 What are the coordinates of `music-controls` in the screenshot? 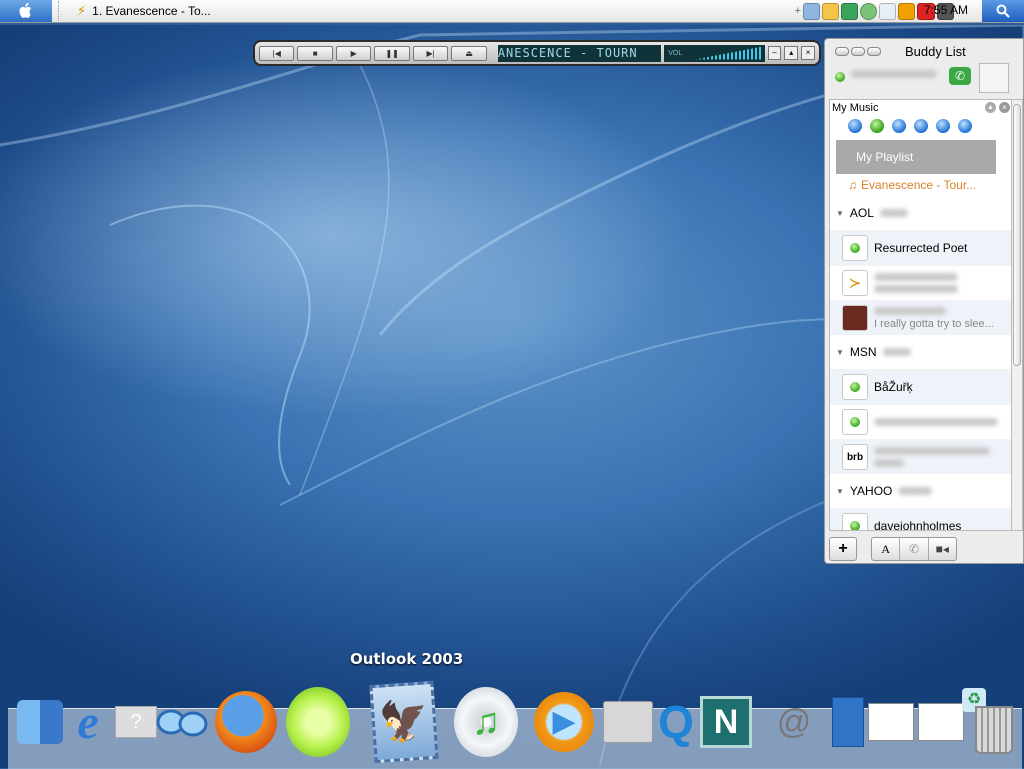 It's located at (921, 126).